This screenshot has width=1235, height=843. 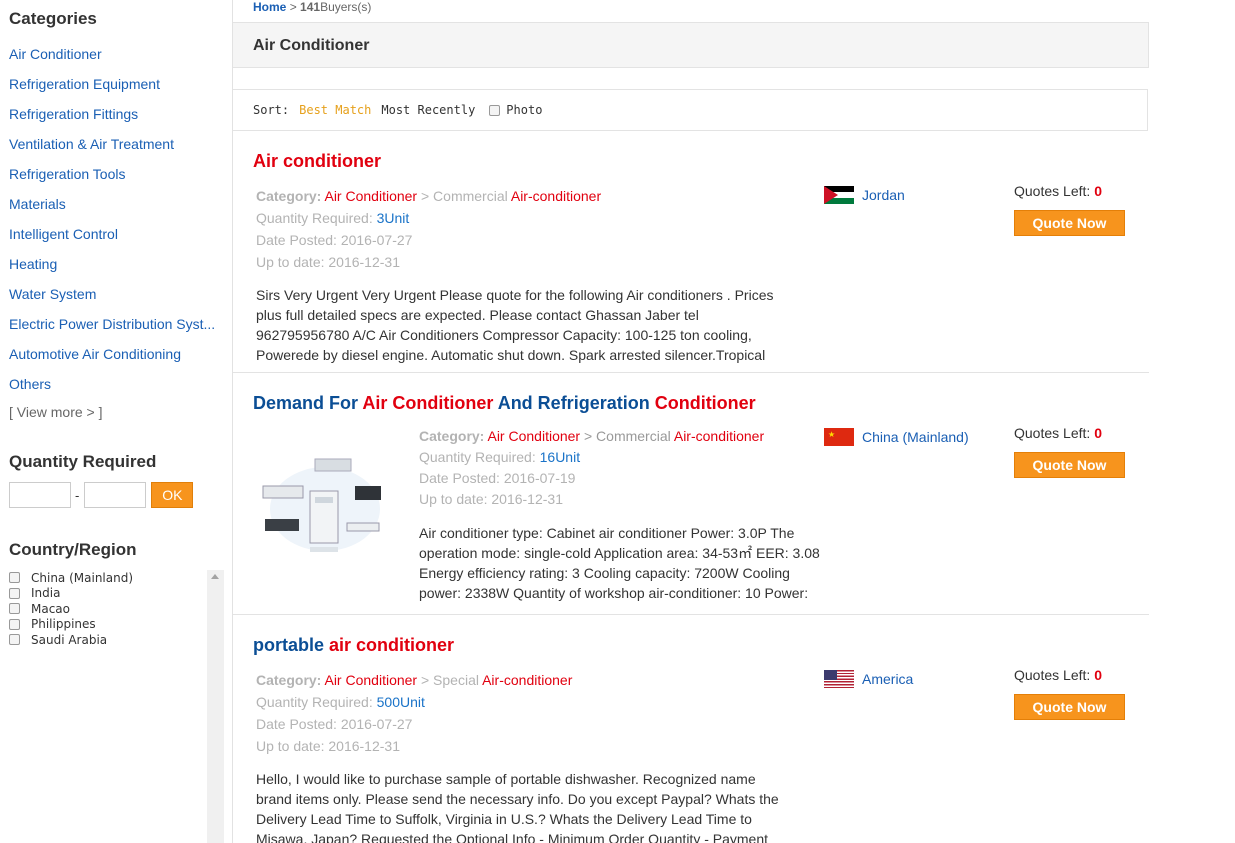 What do you see at coordinates (335, 110) in the screenshot?
I see `sort-best-match: Best Match` at bounding box center [335, 110].